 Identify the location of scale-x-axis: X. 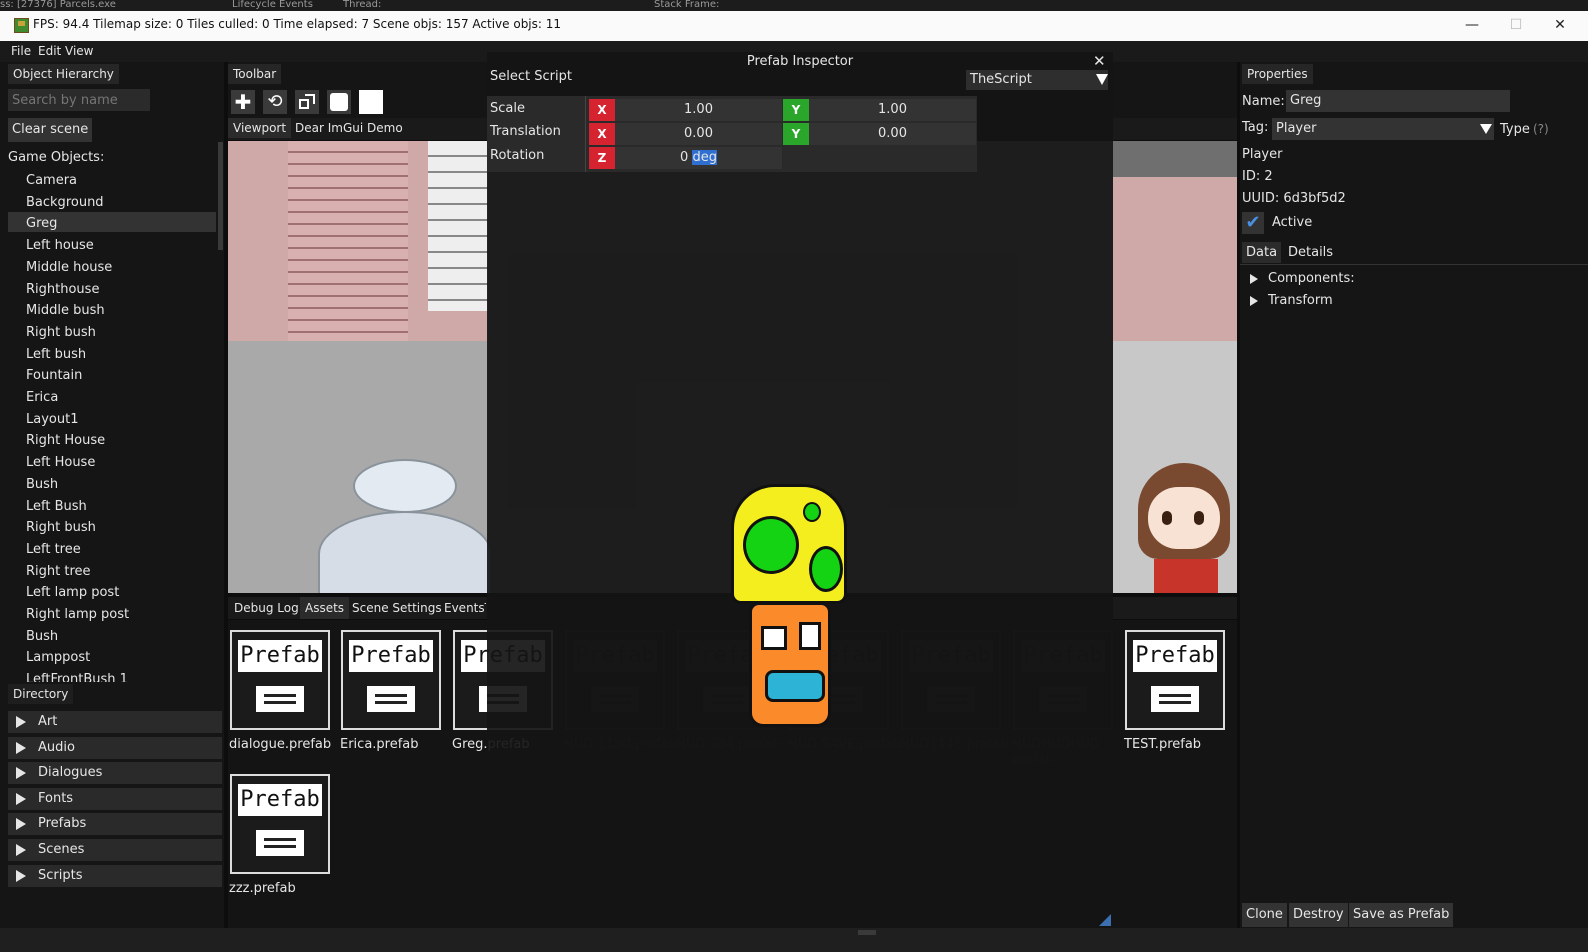
(602, 110).